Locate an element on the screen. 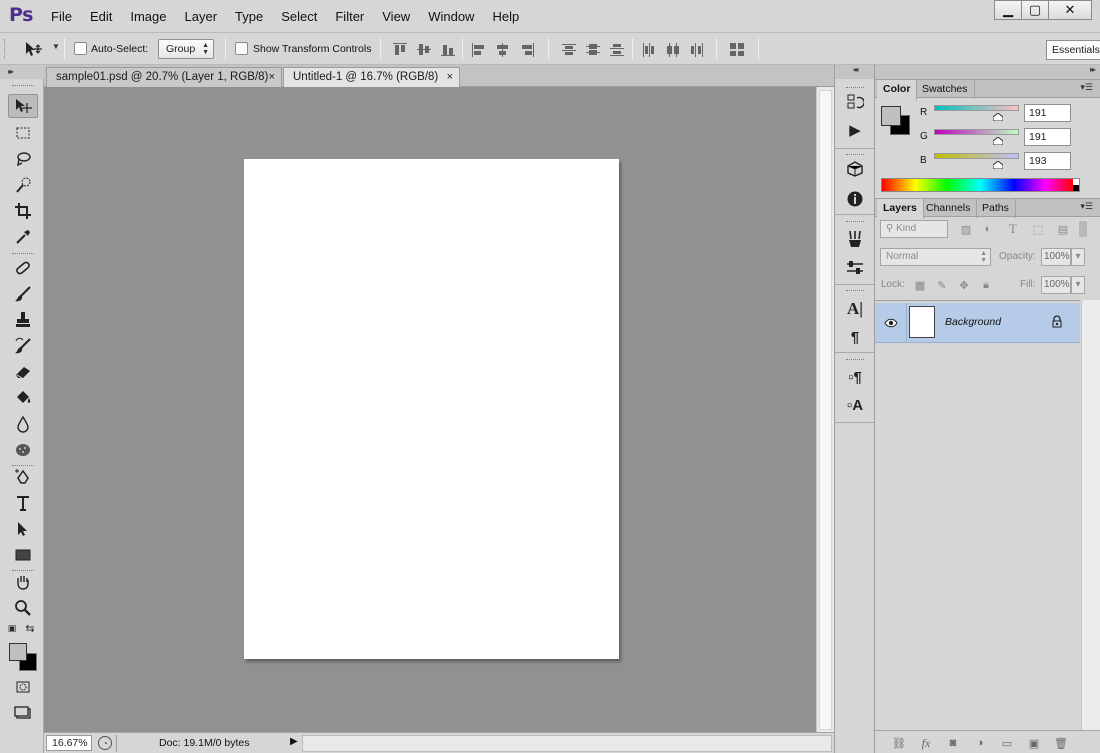 This screenshot has width=1100, height=753. black-white-swatch is located at coordinates (1076, 185).